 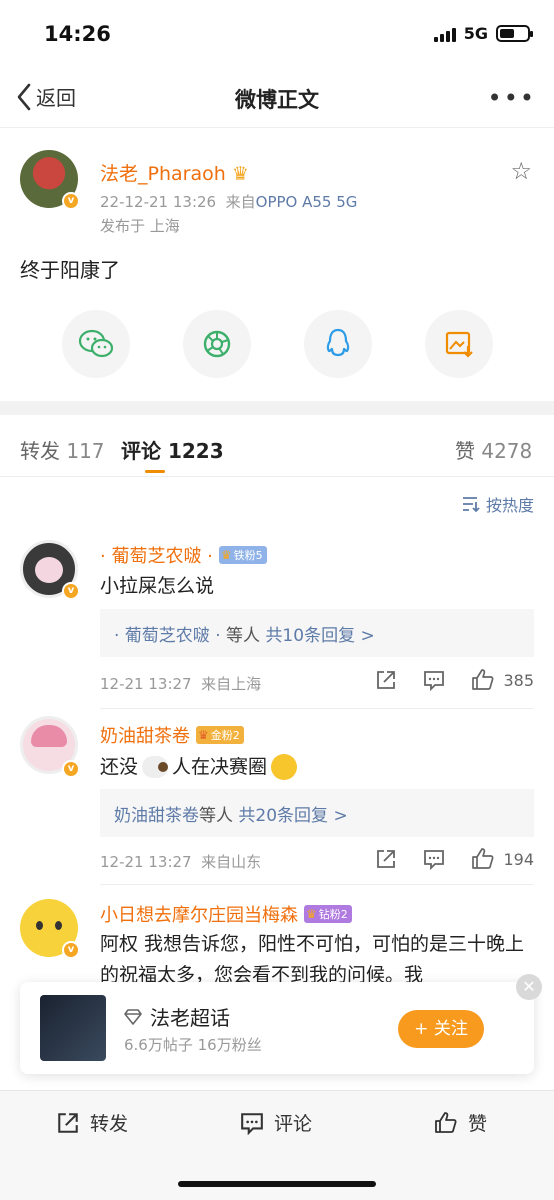 What do you see at coordinates (293, 816) in the screenshot?
I see `reply-summary-count: 共20条回复 >` at bounding box center [293, 816].